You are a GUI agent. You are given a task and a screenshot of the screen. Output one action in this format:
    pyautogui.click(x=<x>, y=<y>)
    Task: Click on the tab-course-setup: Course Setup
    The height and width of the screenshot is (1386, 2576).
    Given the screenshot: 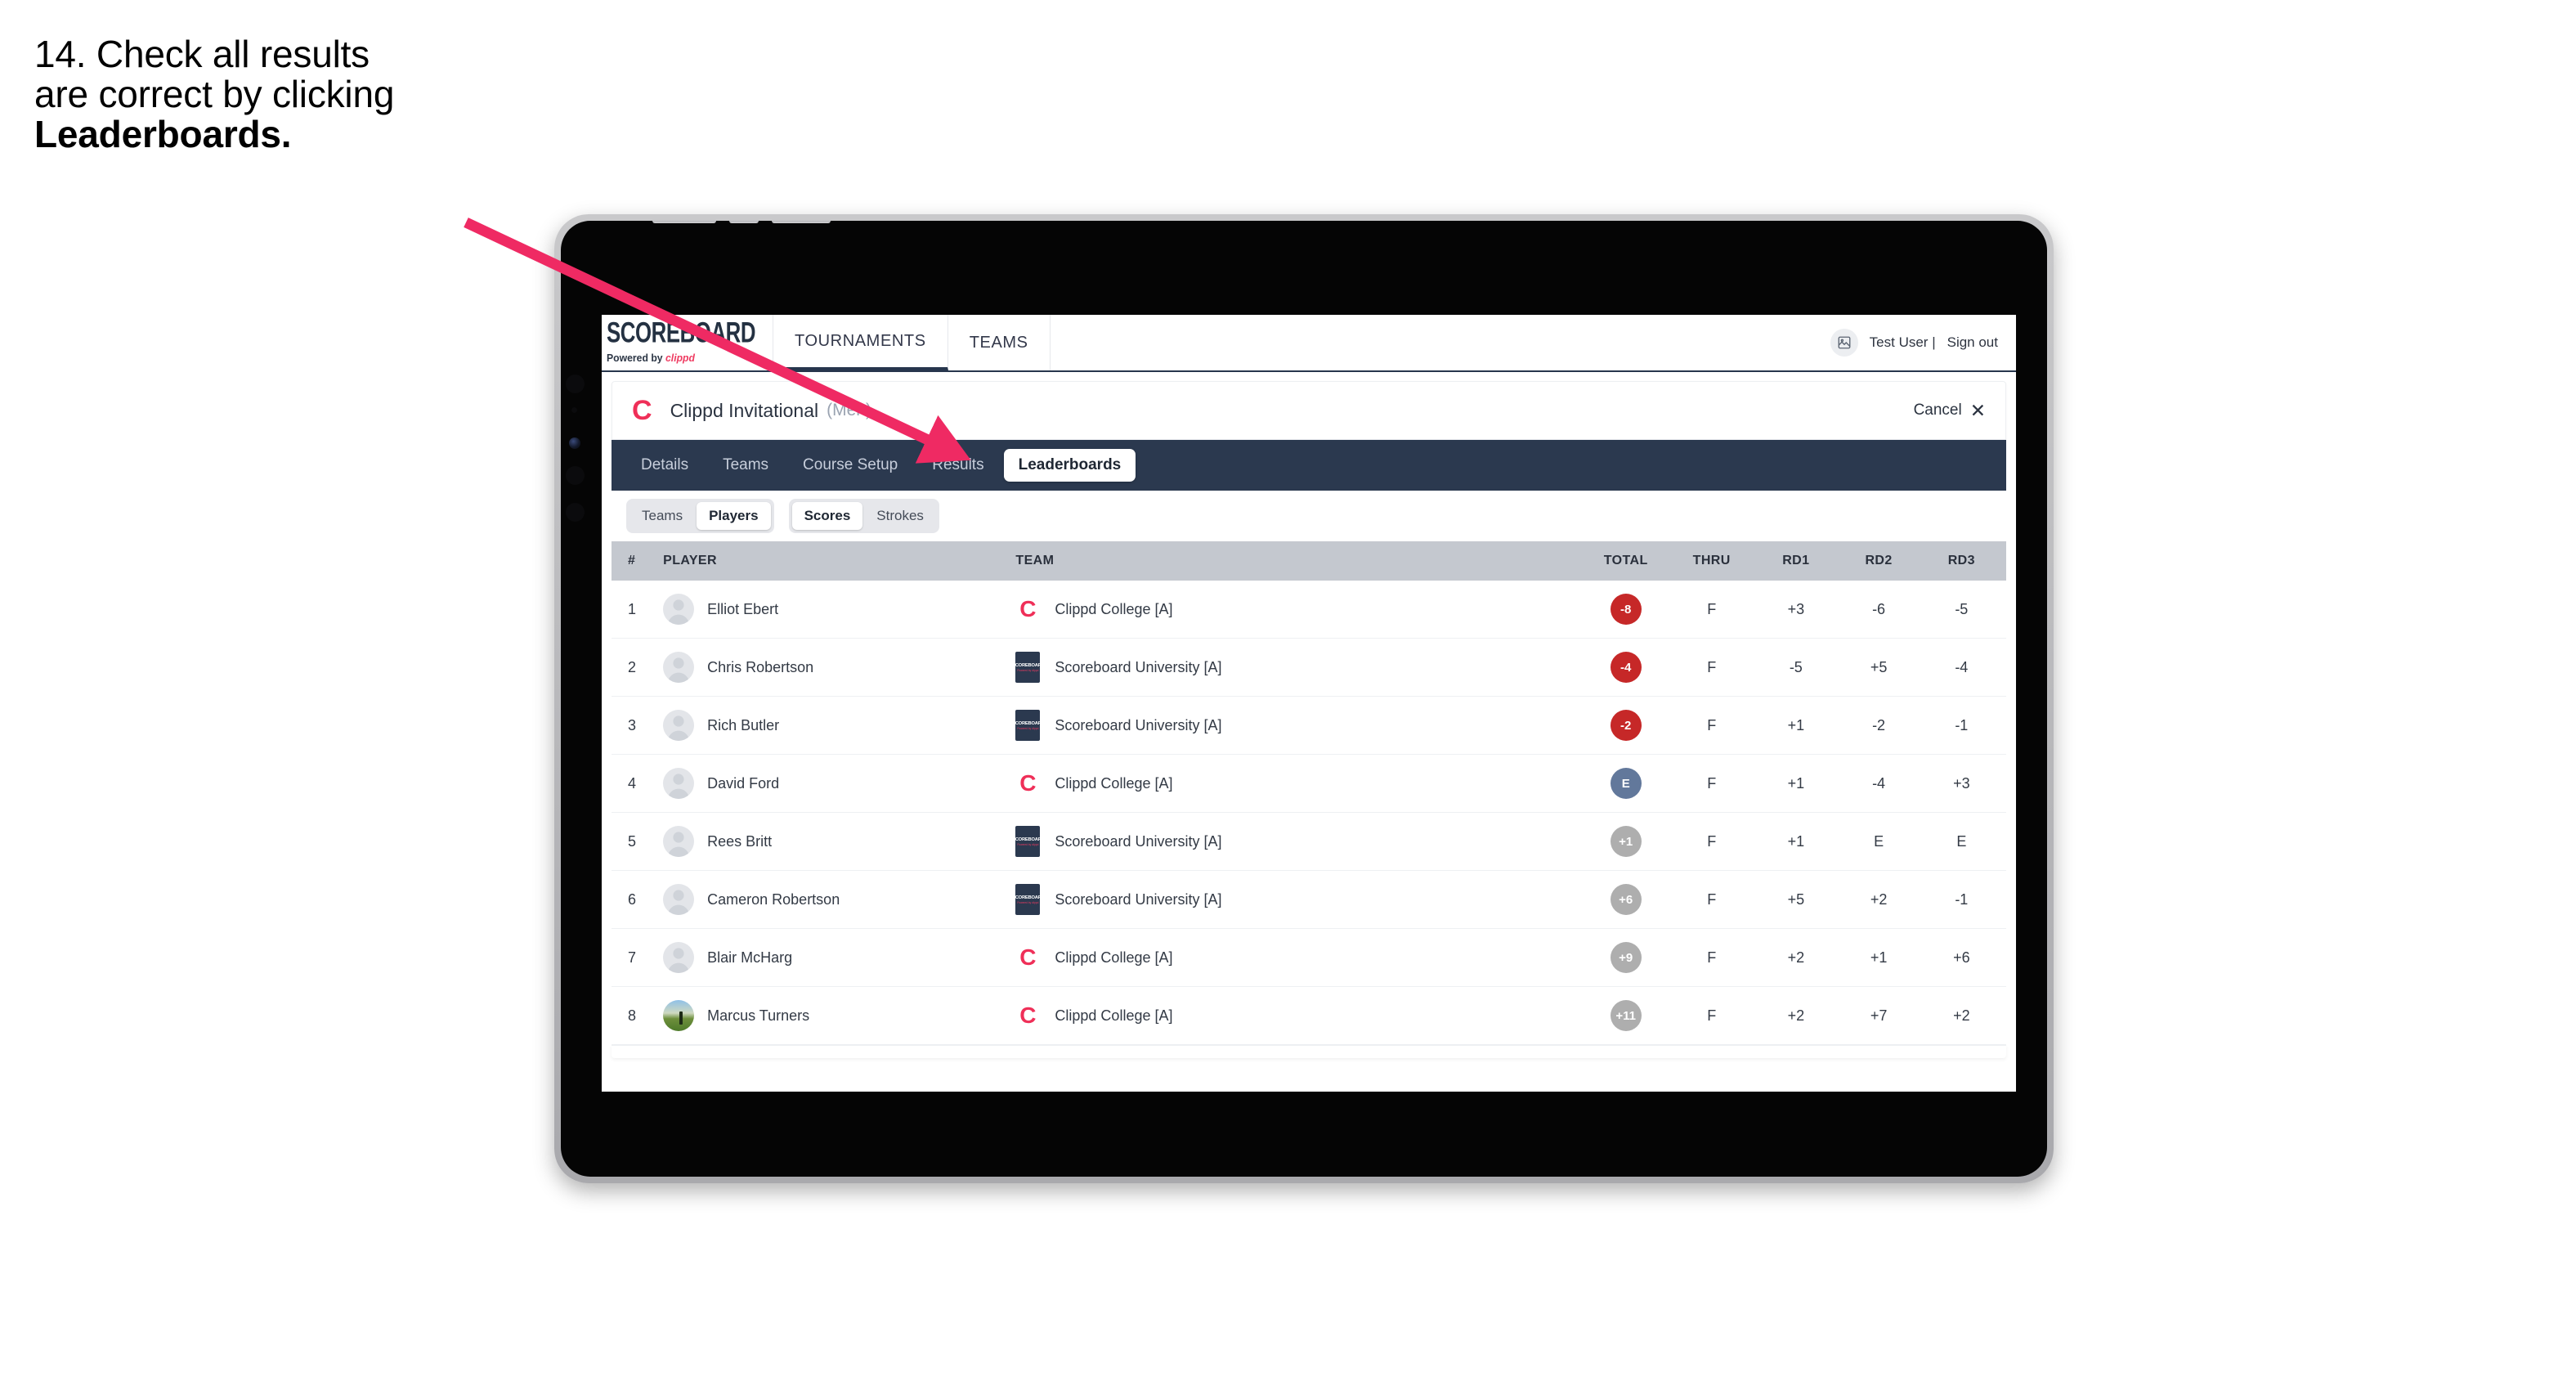 What is the action you would take?
    pyautogui.click(x=850, y=465)
    